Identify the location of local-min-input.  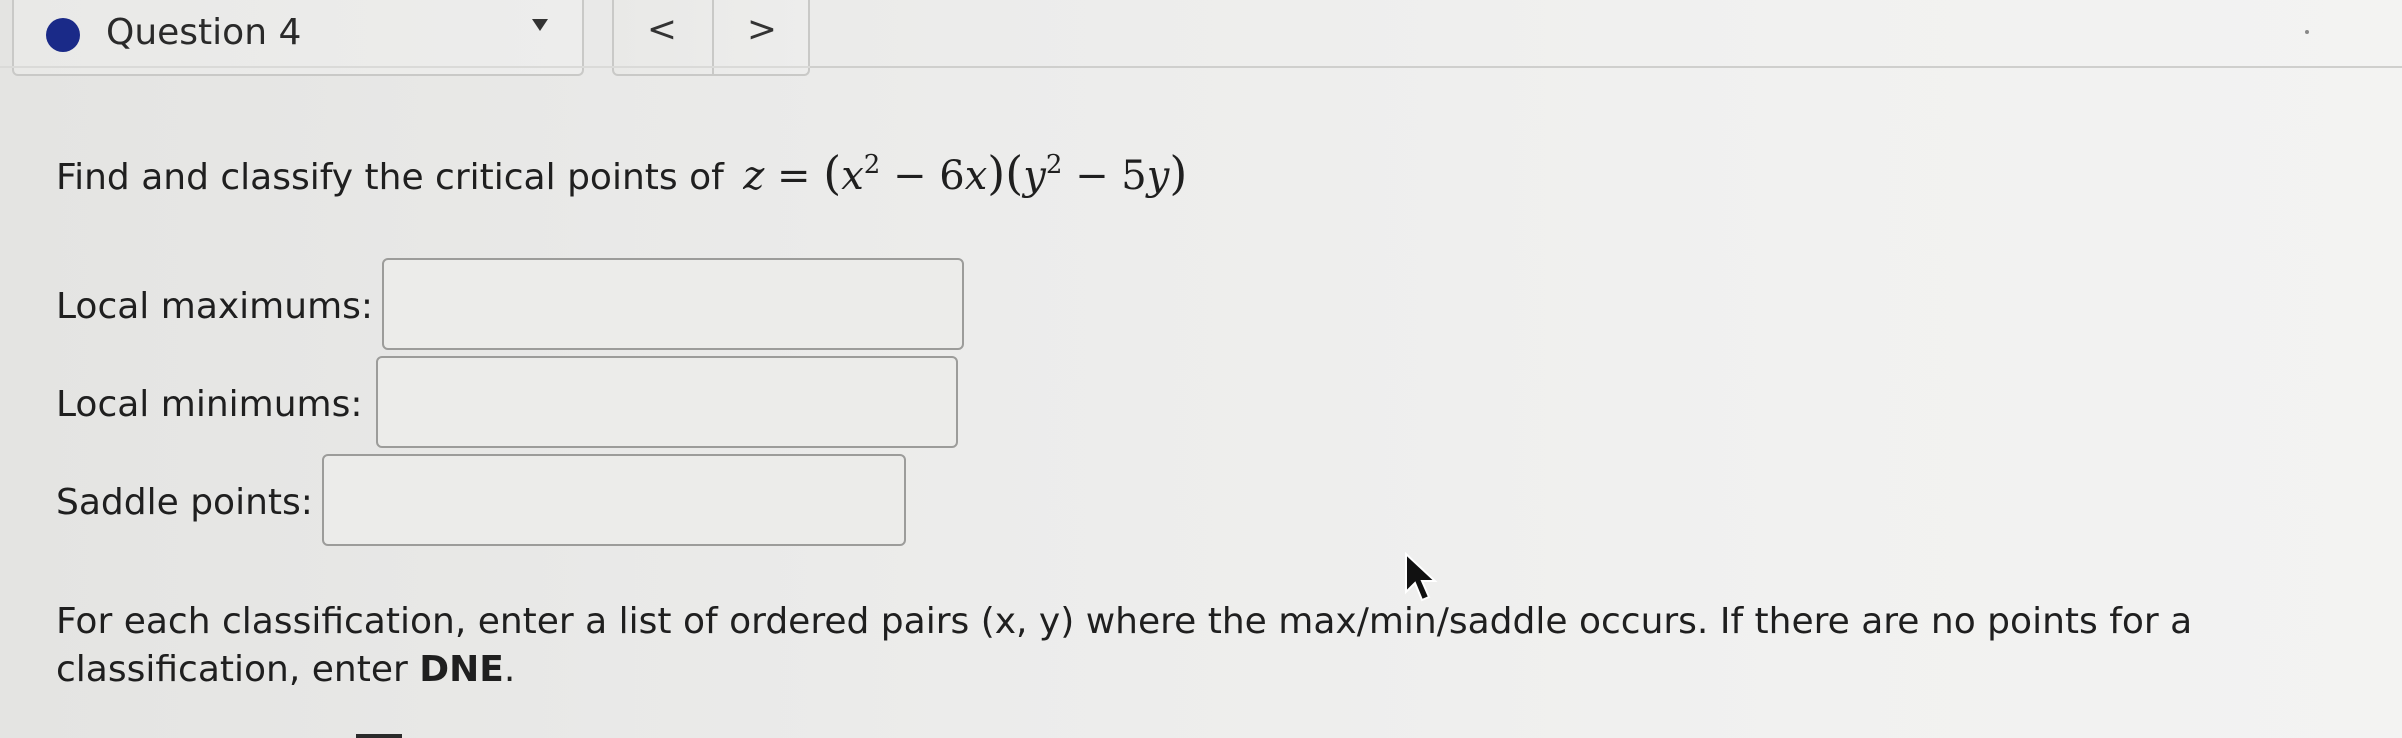
(667, 402).